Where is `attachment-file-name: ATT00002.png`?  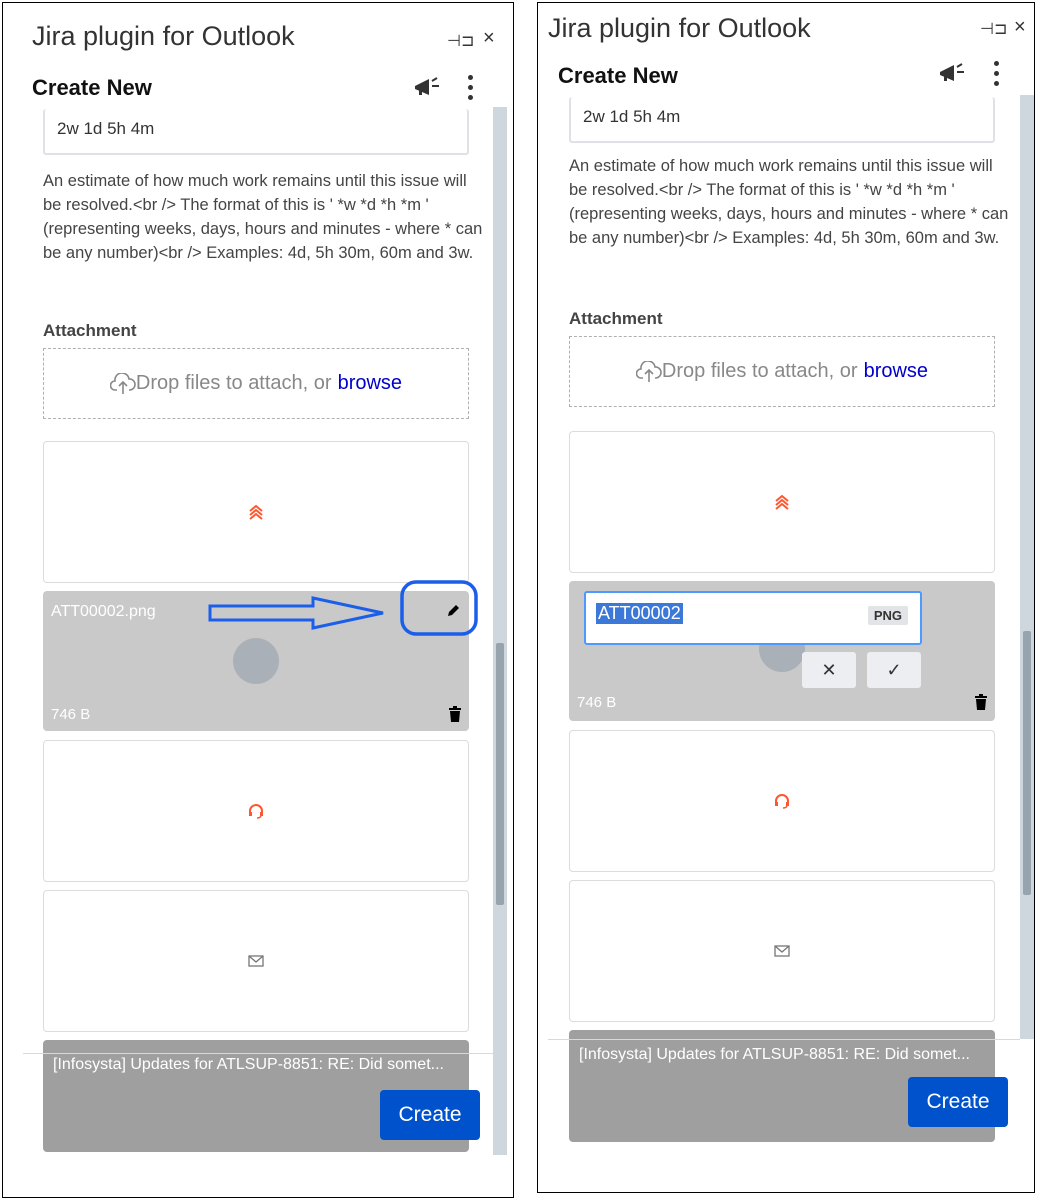
attachment-file-name: ATT00002.png is located at coordinates (103, 611).